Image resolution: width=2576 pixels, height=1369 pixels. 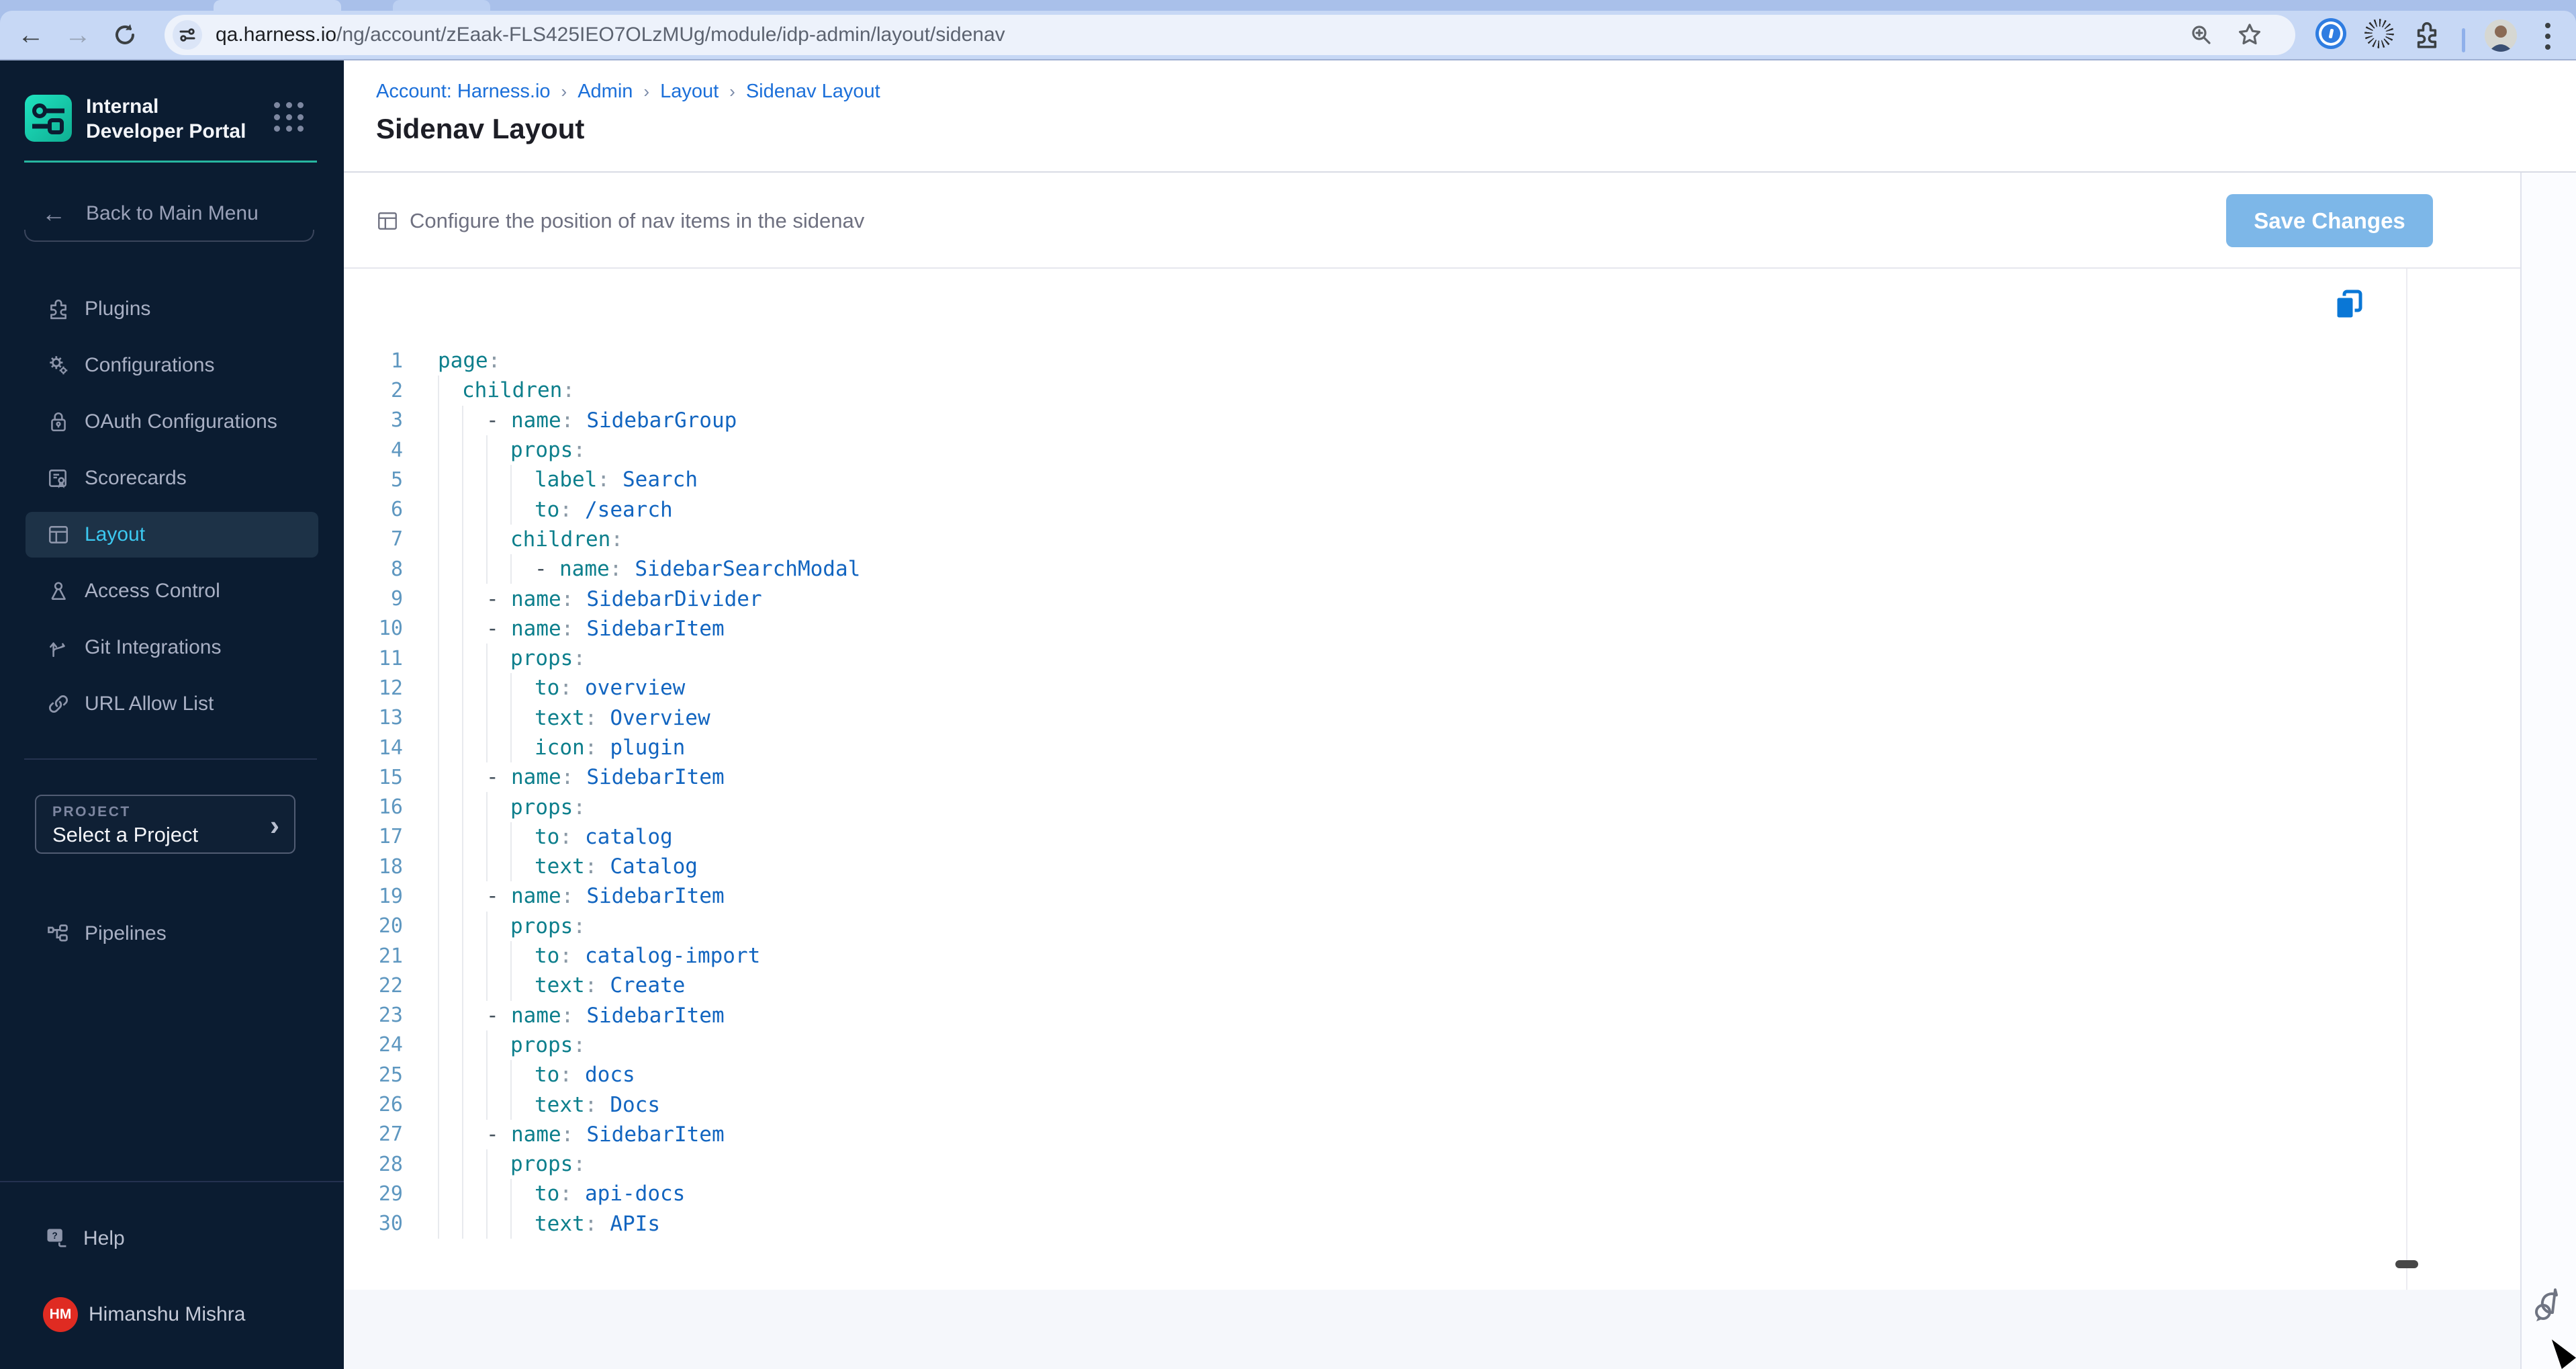 What do you see at coordinates (611, 391) in the screenshot?
I see `code-line: 2 children:` at bounding box center [611, 391].